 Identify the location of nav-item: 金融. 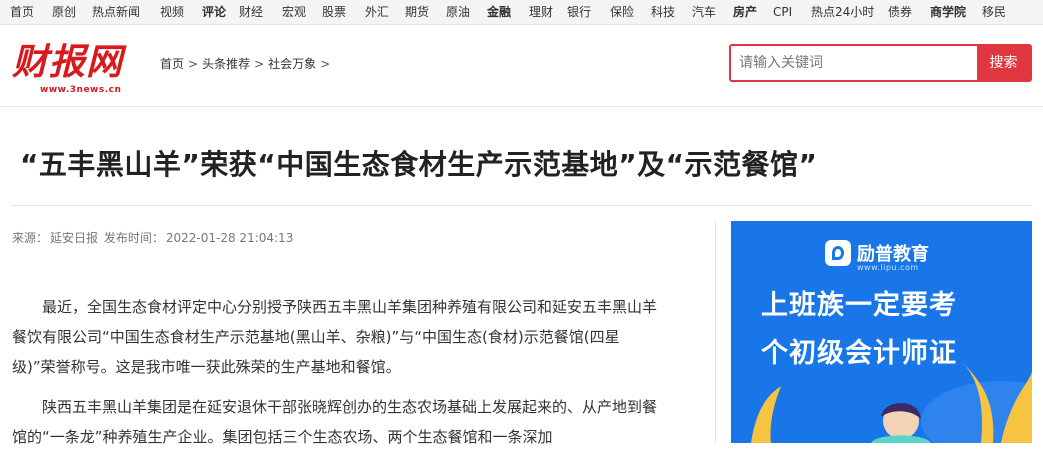
(499, 12).